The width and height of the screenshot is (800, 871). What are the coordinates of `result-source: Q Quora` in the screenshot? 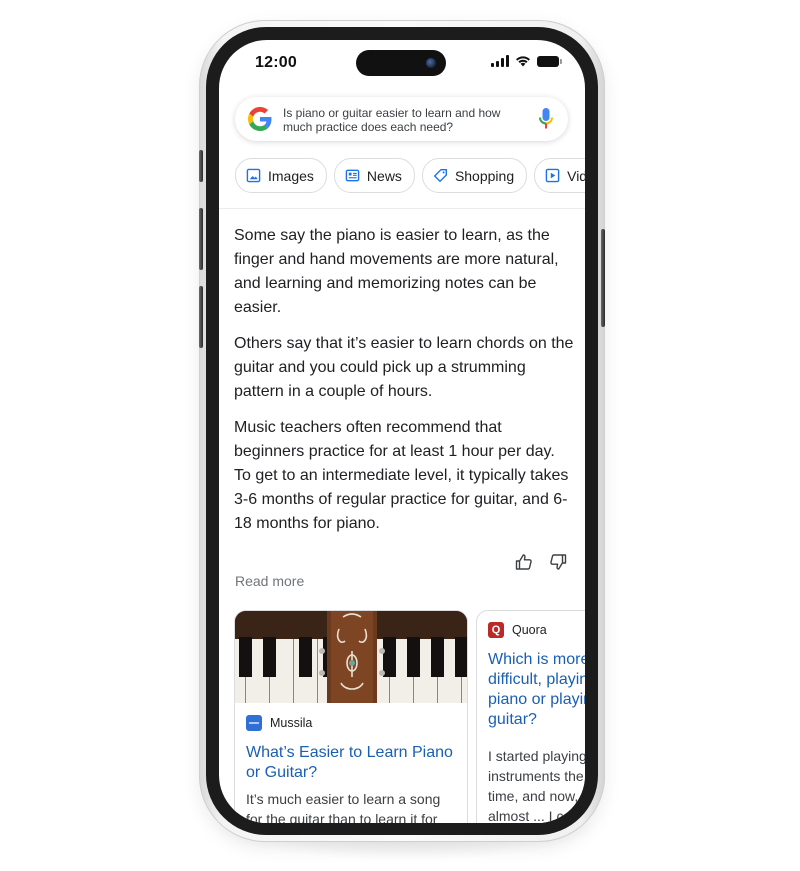 It's located at (536, 630).